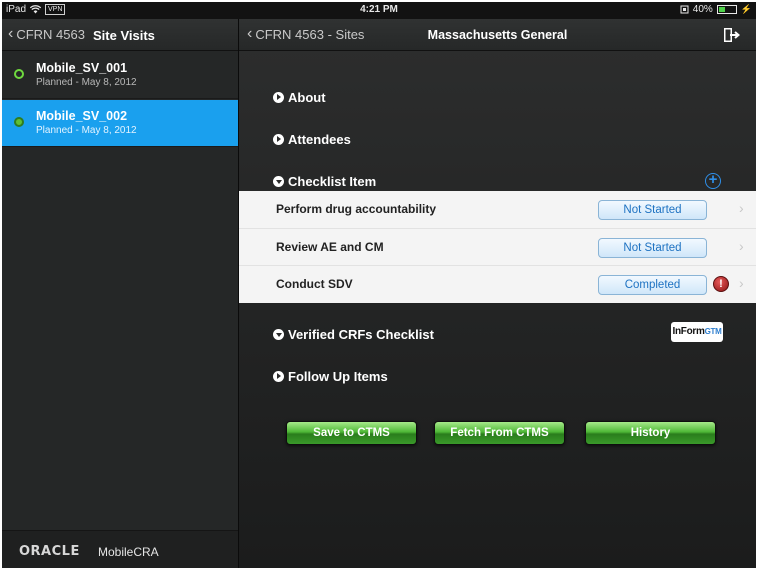 This screenshot has width=760, height=572. I want to click on checklist-item-label: Conduct SDV, so click(314, 284).